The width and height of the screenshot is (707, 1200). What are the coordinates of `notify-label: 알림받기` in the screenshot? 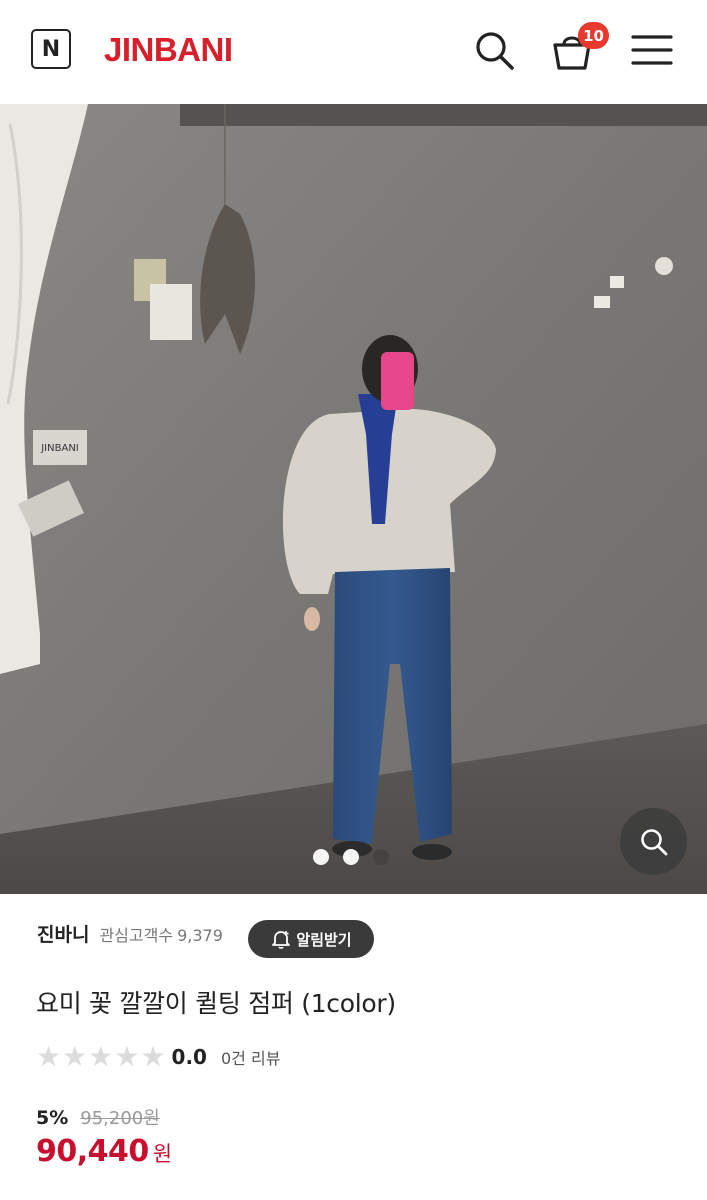 It's located at (324, 939).